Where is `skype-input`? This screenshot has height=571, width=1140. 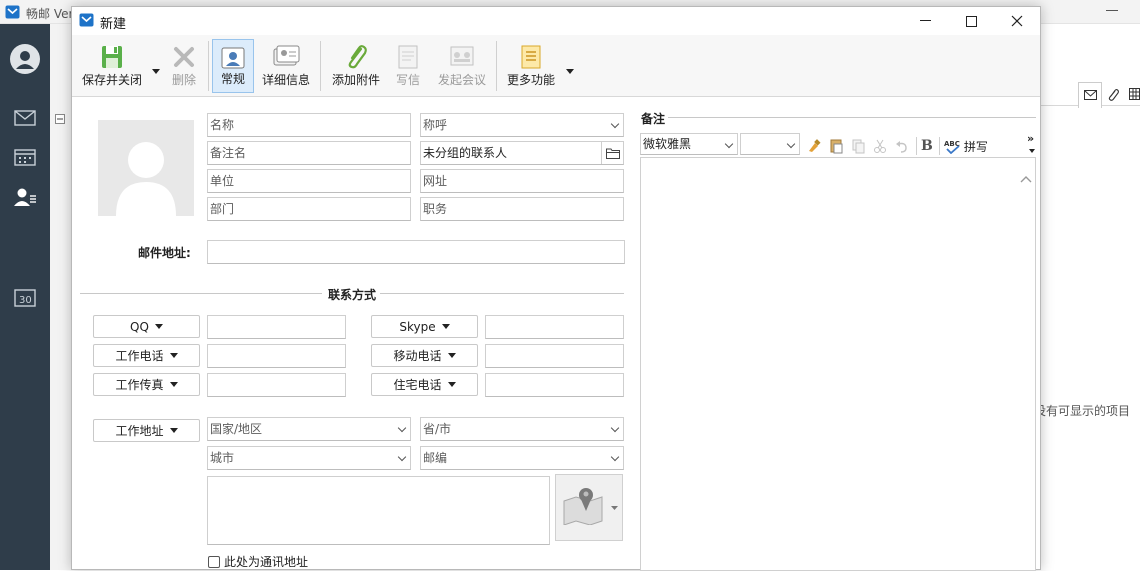
skype-input is located at coordinates (554, 327).